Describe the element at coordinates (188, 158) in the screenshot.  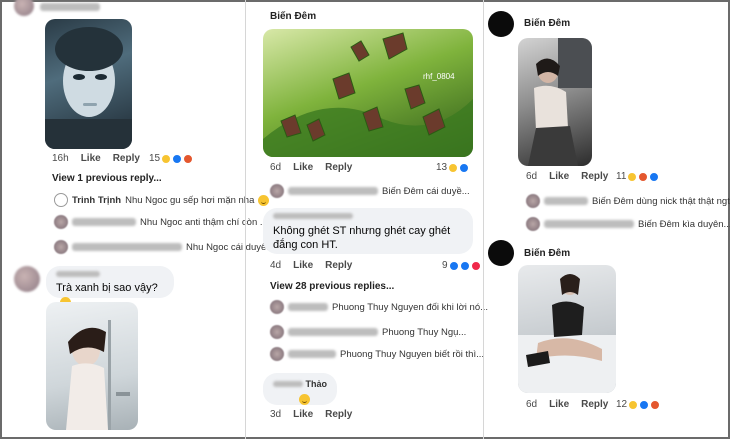
I see `angry-reaction-icon` at that location.